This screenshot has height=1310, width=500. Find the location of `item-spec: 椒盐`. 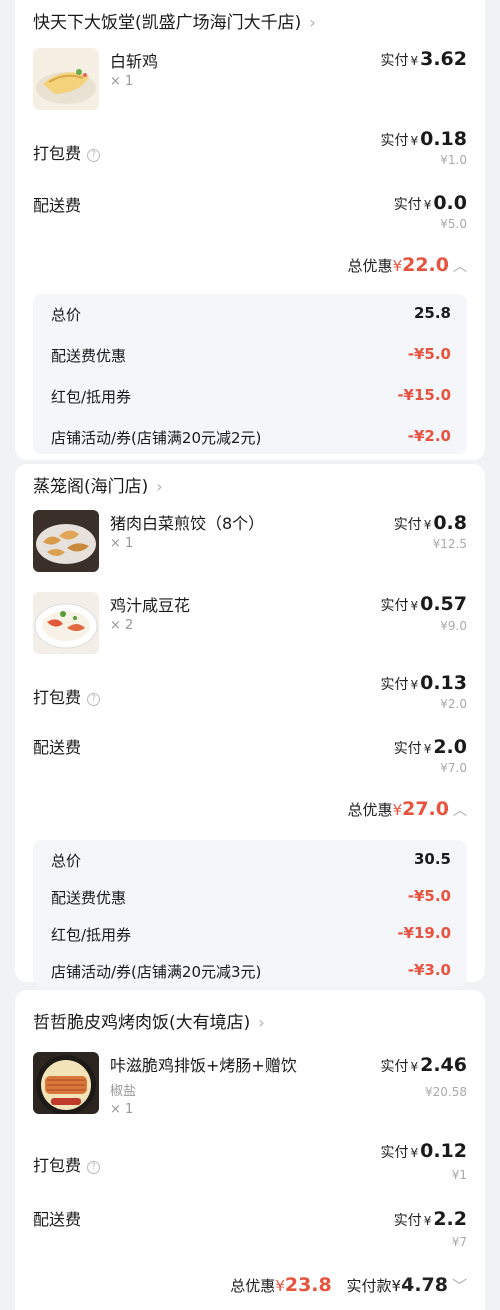

item-spec: 椒盐 is located at coordinates (123, 1091).